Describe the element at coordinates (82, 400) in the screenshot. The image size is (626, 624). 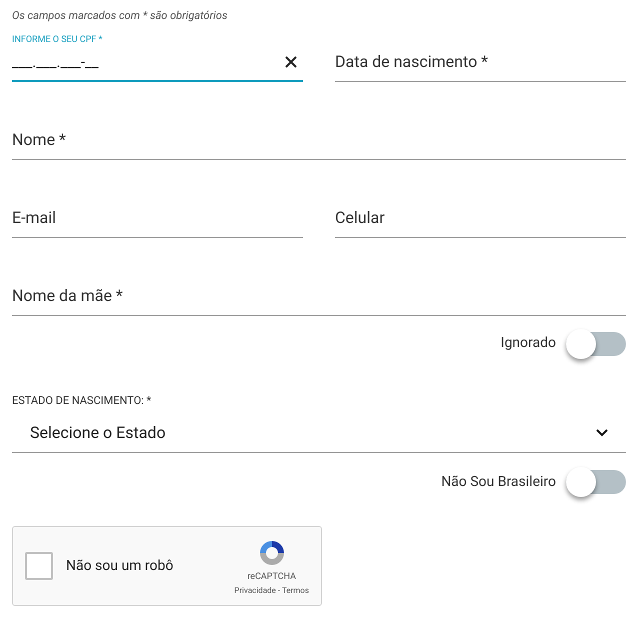
I see `select-label: ESTADO DE NASCIMENTO: *` at that location.